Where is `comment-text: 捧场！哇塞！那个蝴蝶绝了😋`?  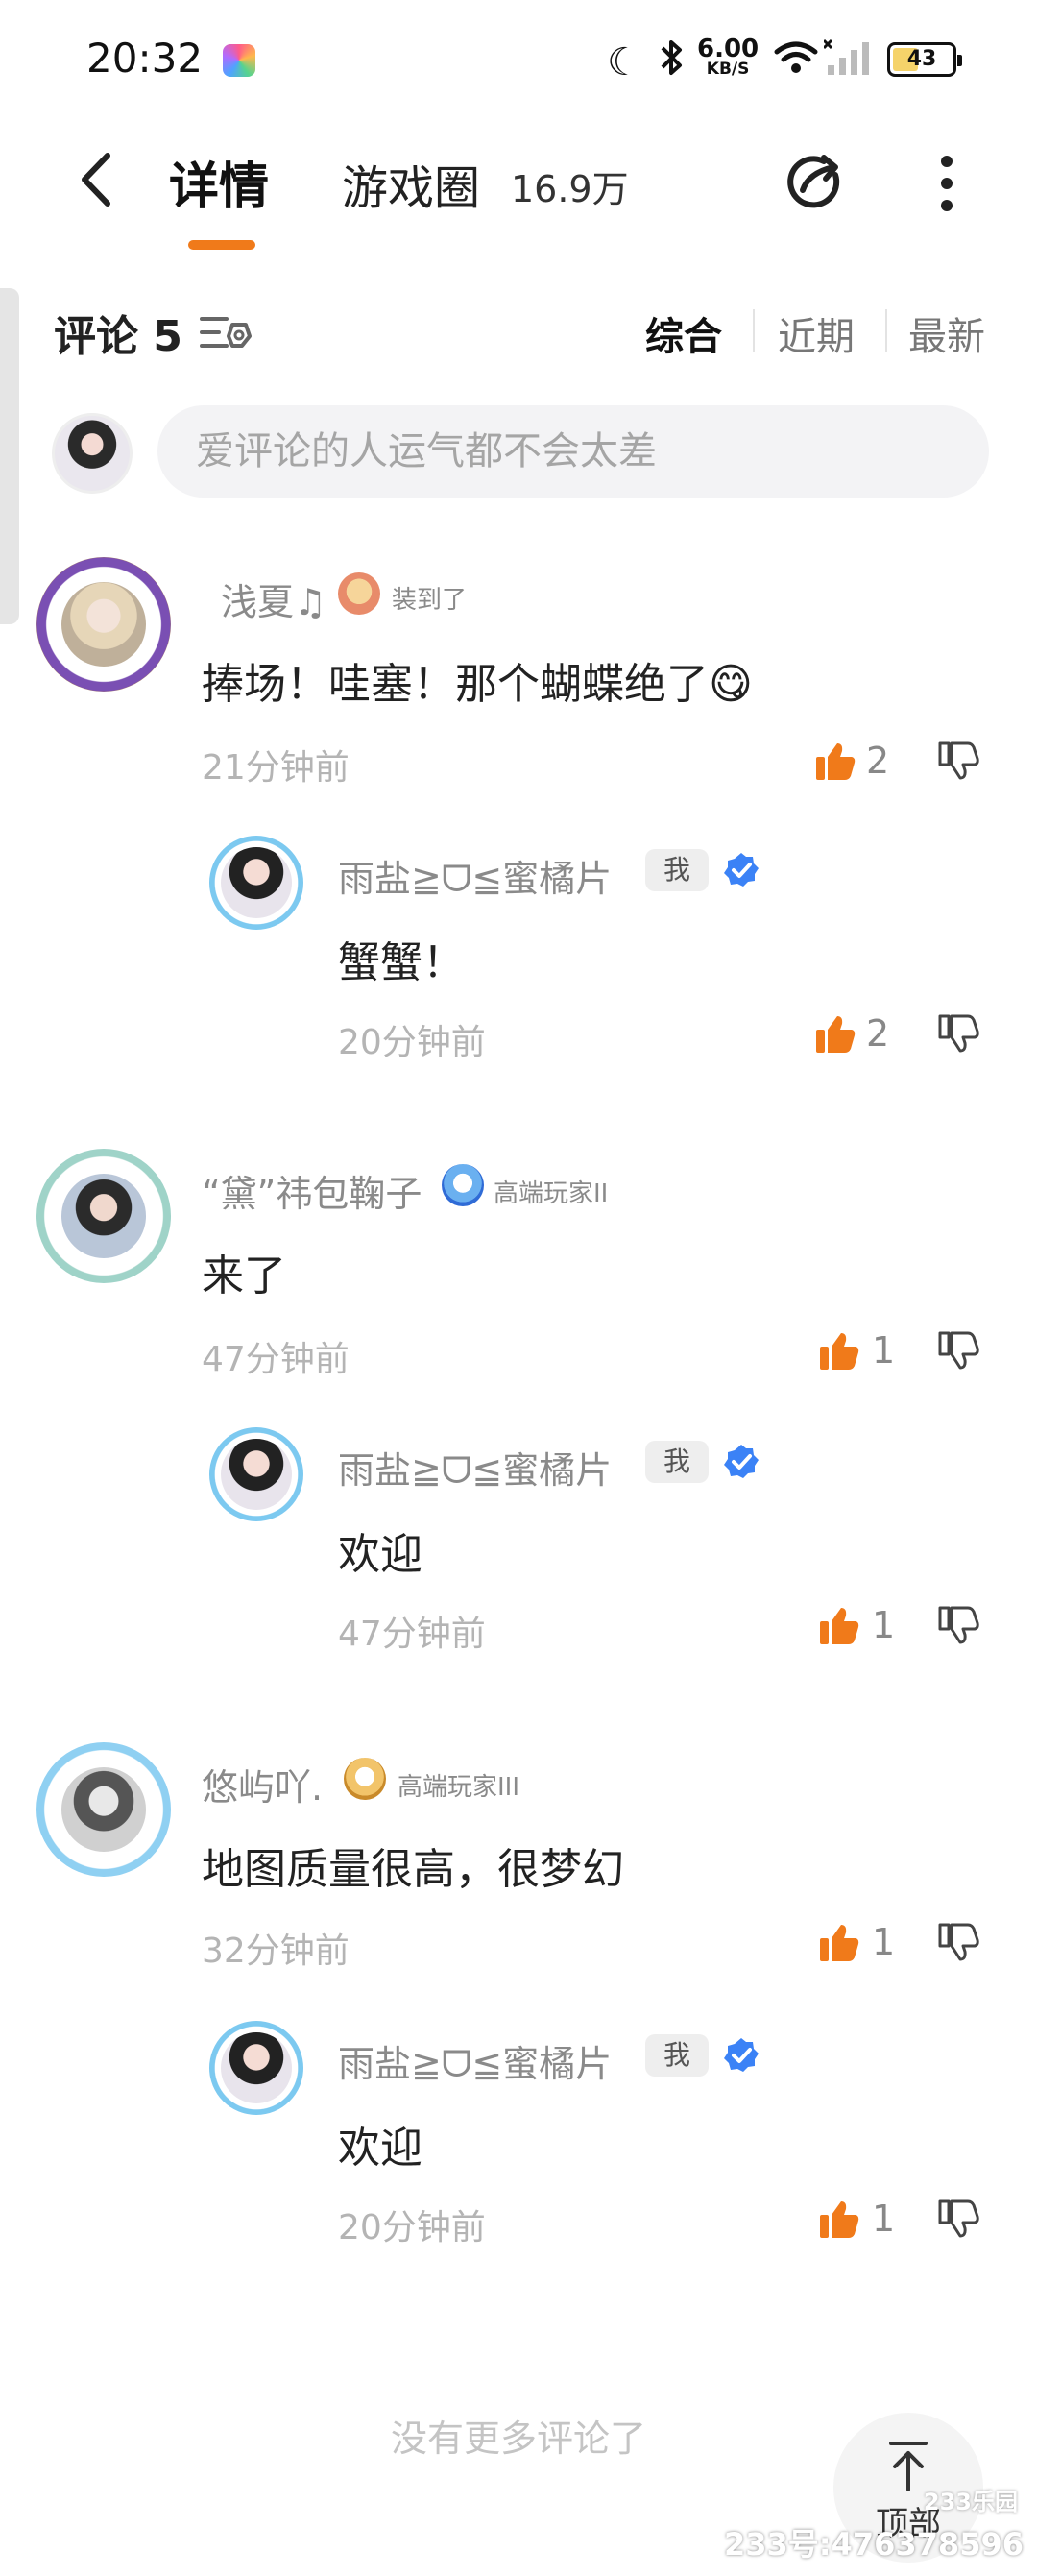 comment-text: 捧场！哇塞！那个蝴蝶绝了😋 is located at coordinates (477, 685).